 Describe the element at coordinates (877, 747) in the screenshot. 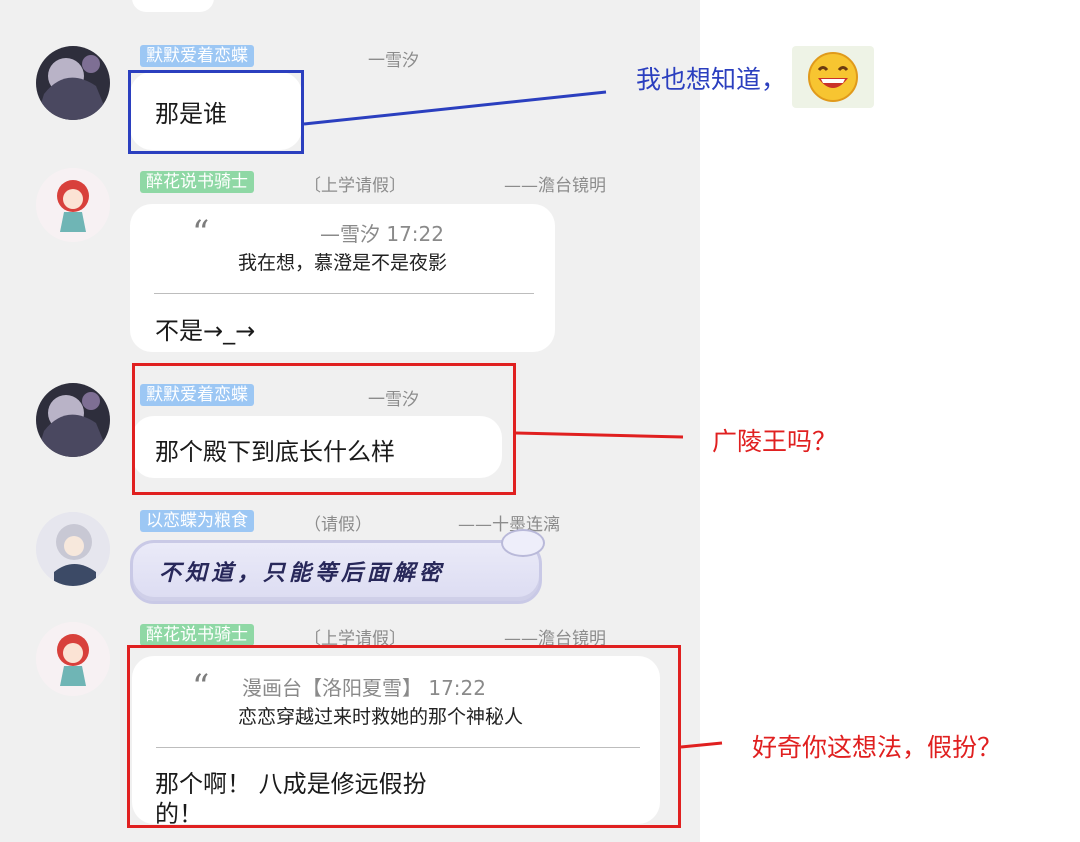

I see `annotation-text: 好奇你这想法，假扮？` at that location.